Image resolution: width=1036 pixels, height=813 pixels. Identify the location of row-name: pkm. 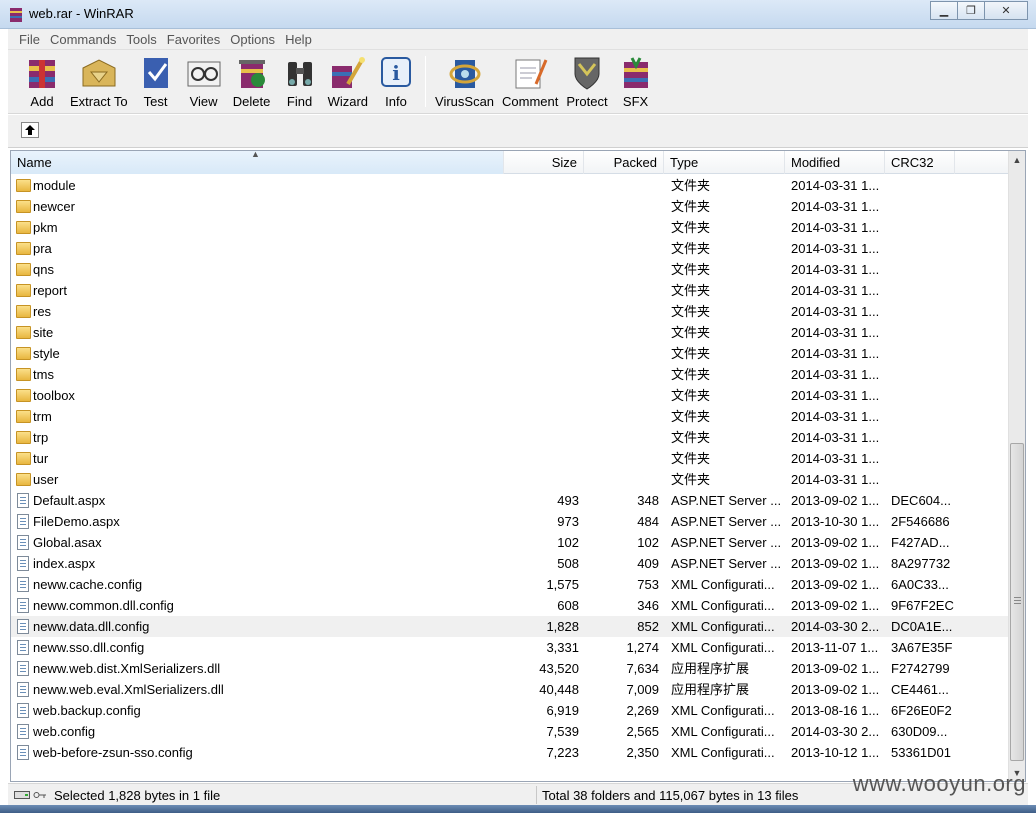
(45, 227).